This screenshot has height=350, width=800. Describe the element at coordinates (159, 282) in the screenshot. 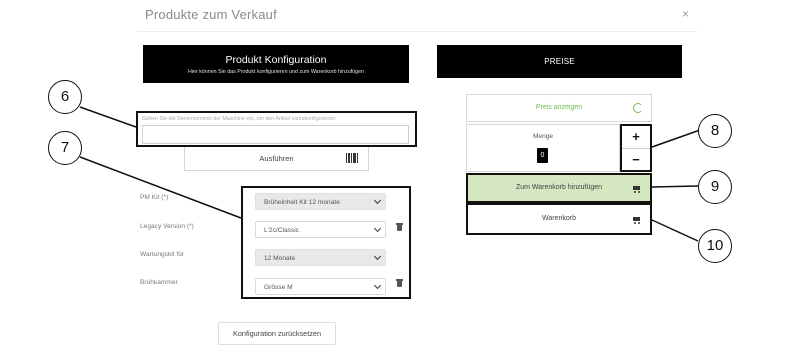

I see `label-bruehkammer: Brühkammer` at that location.